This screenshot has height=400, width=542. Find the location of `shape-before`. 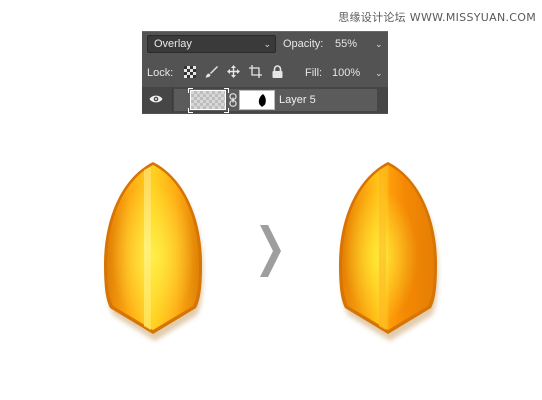

shape-before is located at coordinates (153, 251).